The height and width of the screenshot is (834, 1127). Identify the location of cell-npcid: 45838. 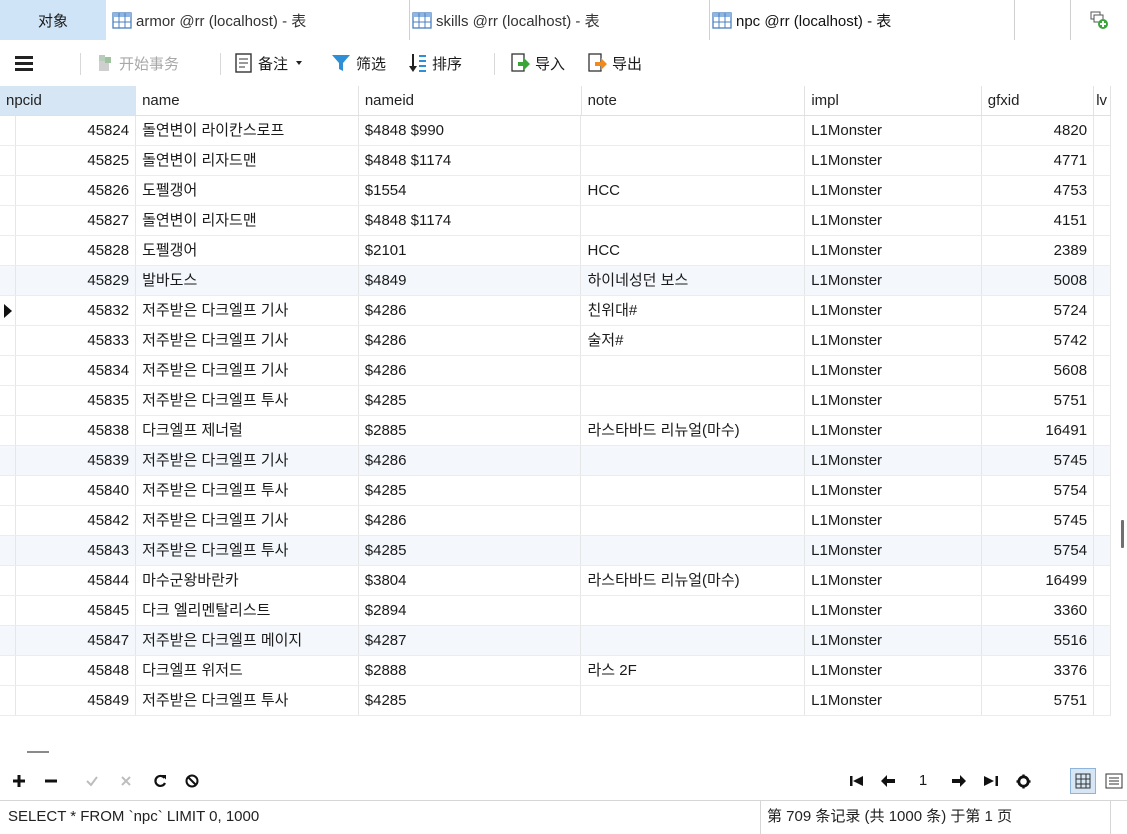
(76, 430).